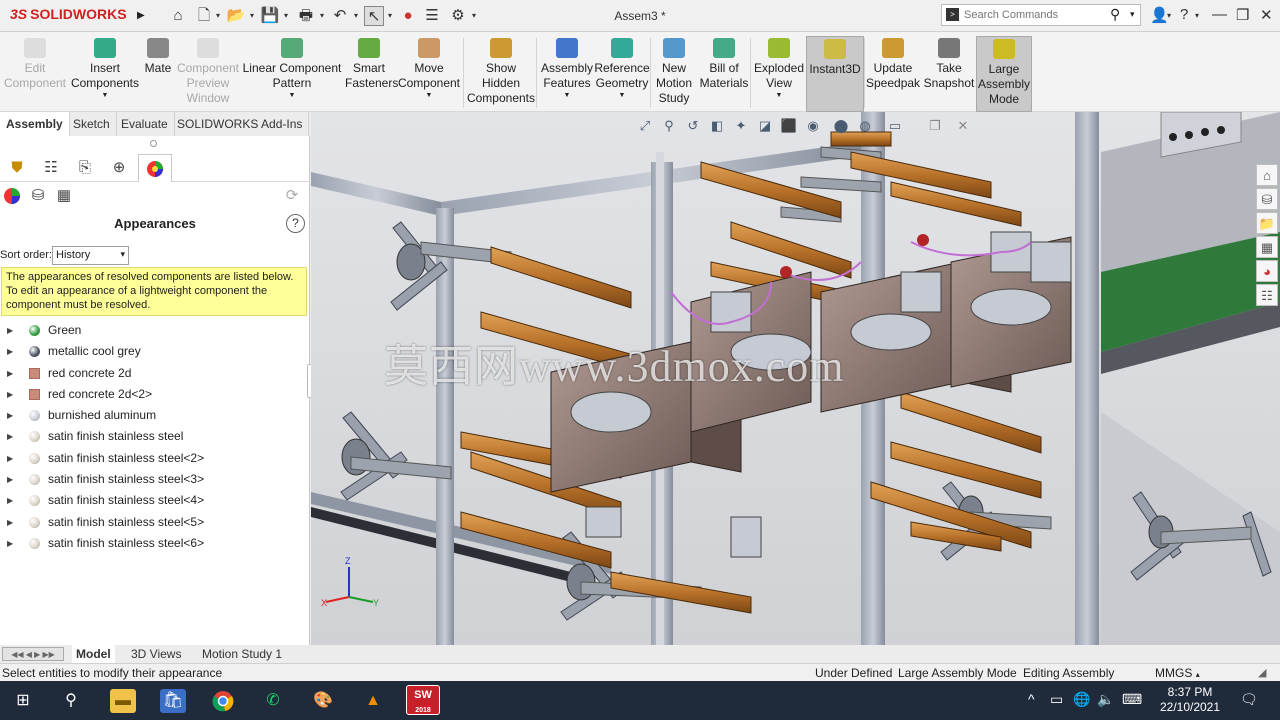 The height and width of the screenshot is (720, 1280). I want to click on notifications-icon: 🗨, so click(1249, 699).